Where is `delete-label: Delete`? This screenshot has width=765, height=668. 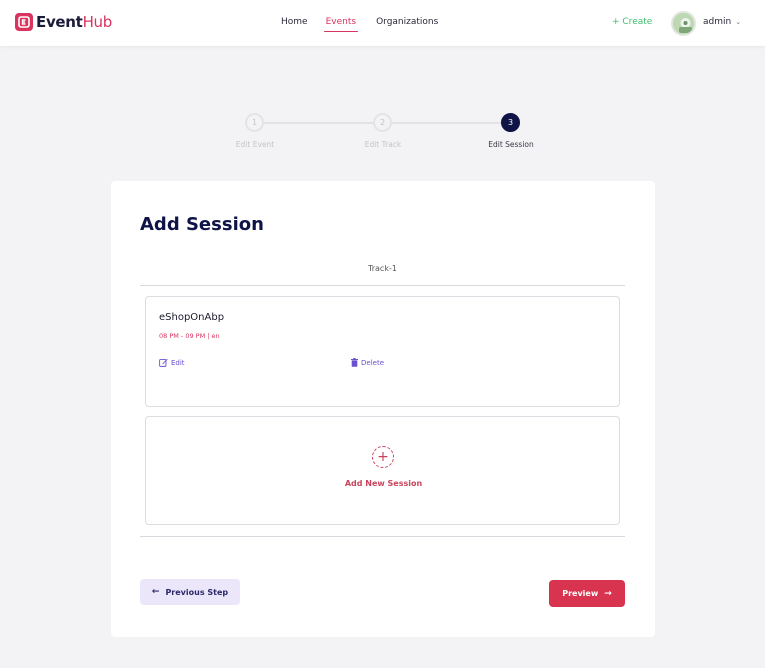
delete-label: Delete is located at coordinates (372, 362).